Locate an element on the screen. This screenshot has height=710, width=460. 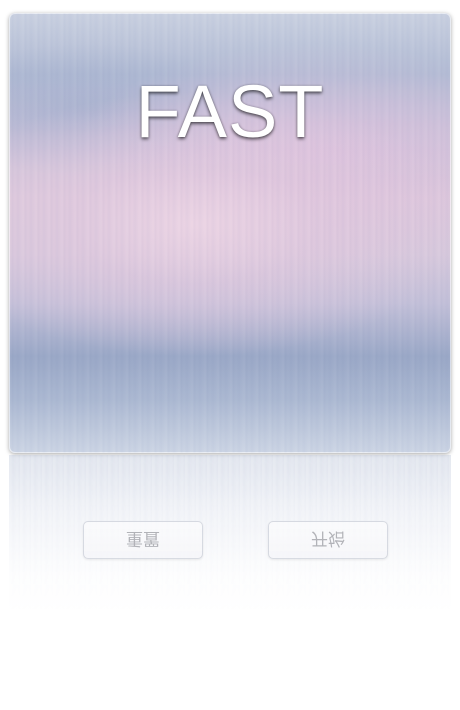
start-button: 开始 is located at coordinates (328, 540).